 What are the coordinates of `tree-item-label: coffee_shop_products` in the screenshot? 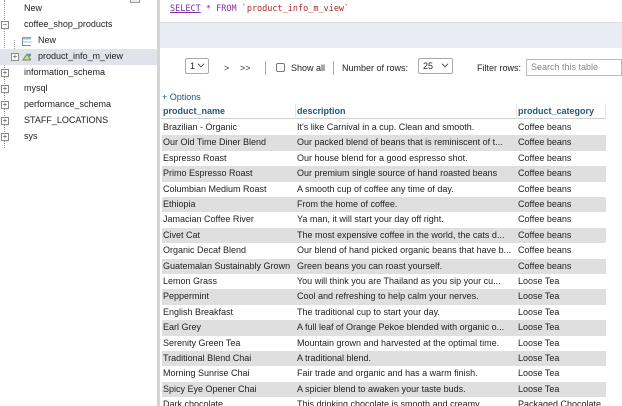 It's located at (68, 24).